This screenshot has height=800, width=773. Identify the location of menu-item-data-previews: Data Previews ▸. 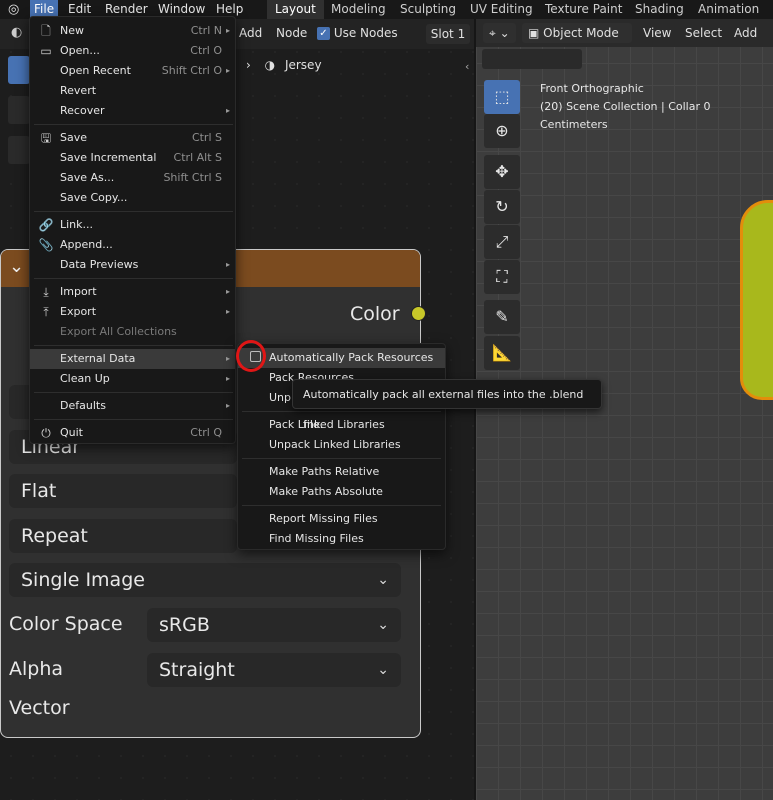
(132, 265).